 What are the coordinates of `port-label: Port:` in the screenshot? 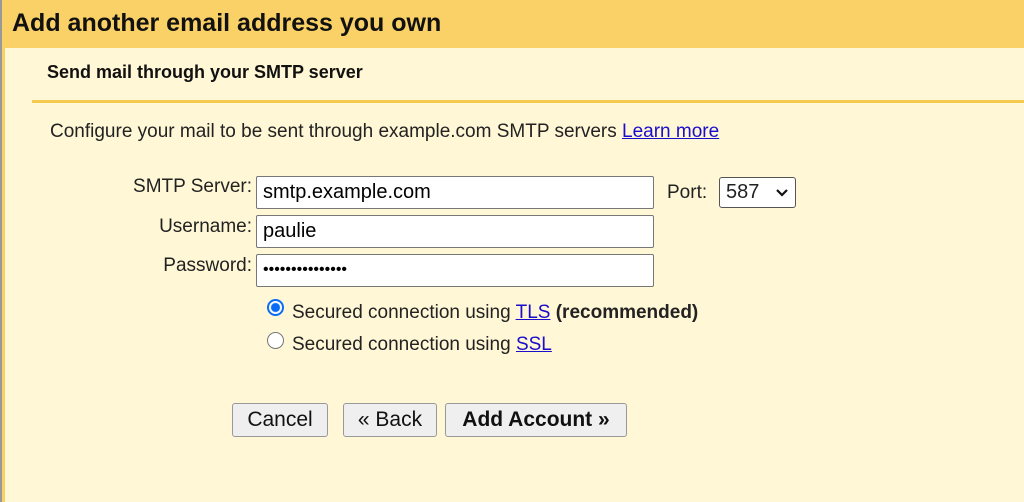 It's located at (687, 192).